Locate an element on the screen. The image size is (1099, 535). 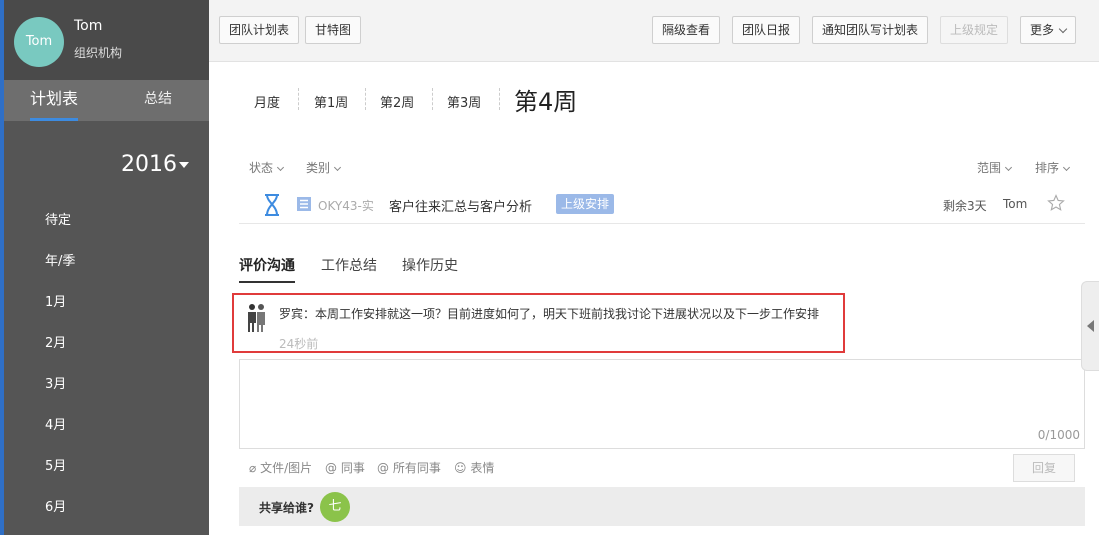
attach-file-button: ⌀ 文件/图片 is located at coordinates (280, 467).